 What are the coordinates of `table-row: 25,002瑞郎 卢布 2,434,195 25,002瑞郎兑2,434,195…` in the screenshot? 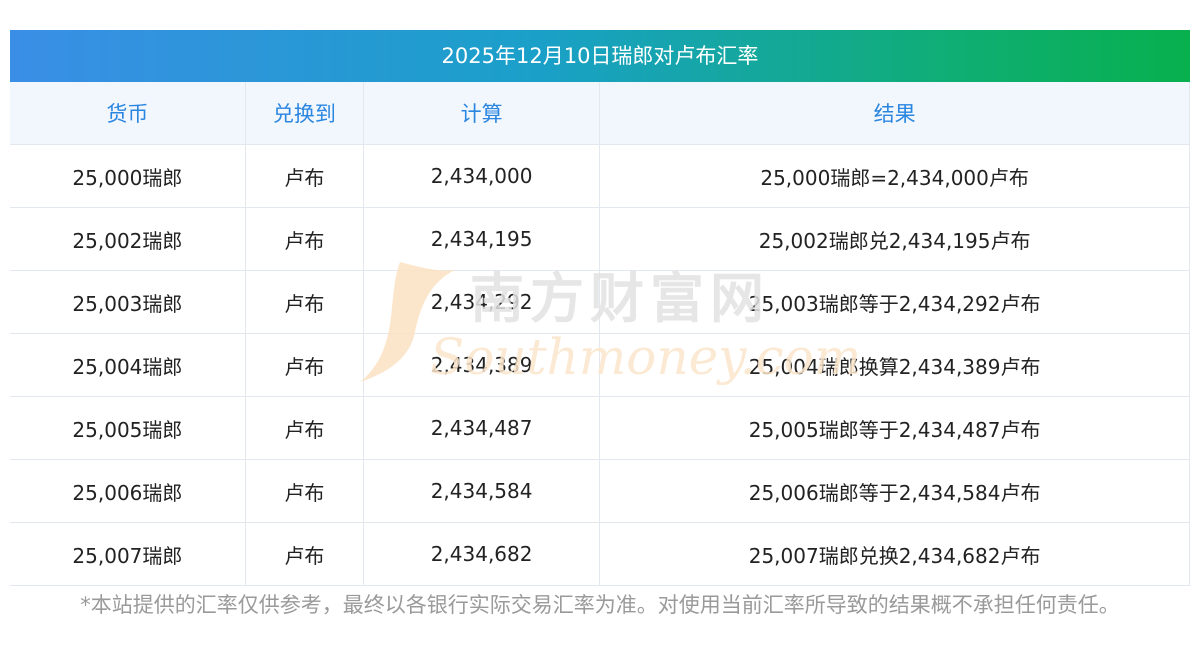 It's located at (600, 239).